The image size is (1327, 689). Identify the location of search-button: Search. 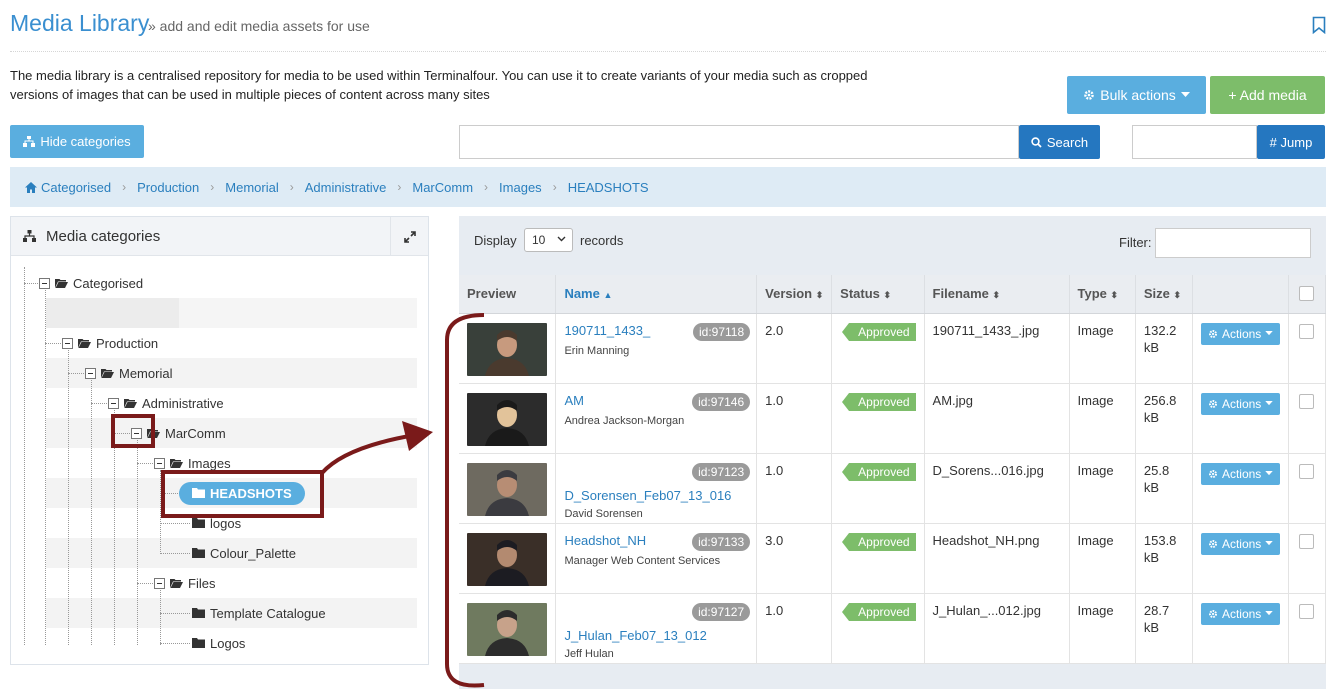
(1059, 142).